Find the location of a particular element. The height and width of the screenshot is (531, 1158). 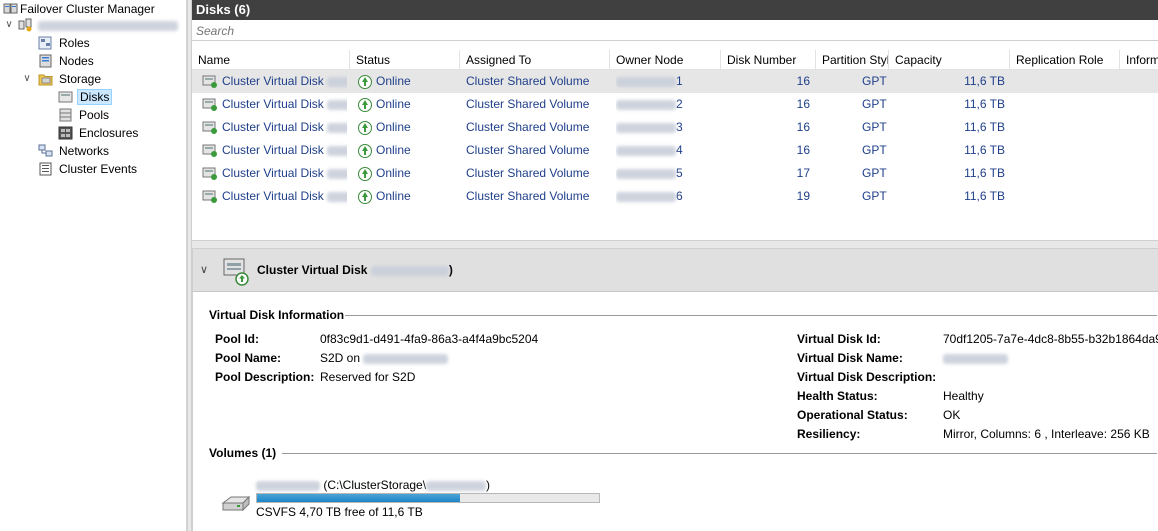

collapse-chevron-icon: ∨ is located at coordinates (204, 269).